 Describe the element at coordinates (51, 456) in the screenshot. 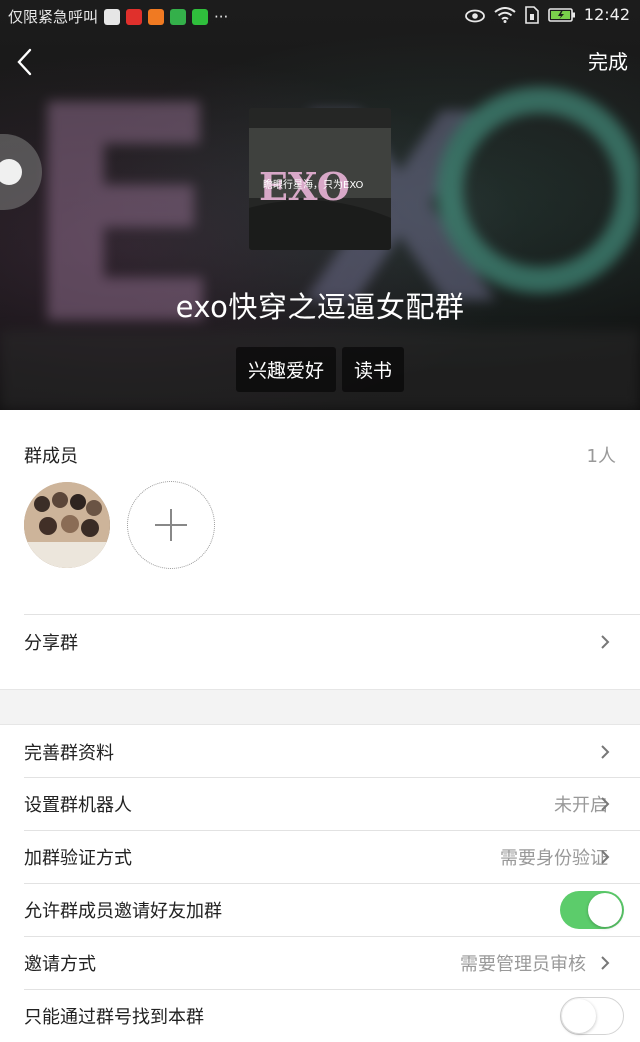

I see `members-title: 群成员` at that location.